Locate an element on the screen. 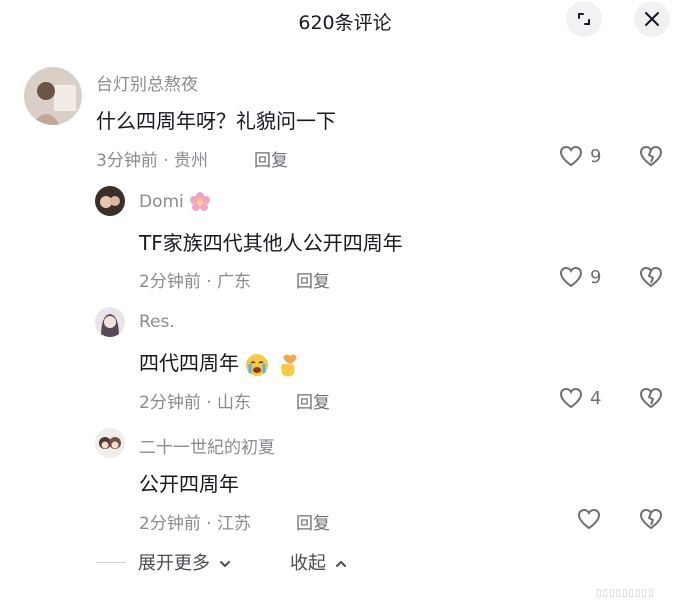  expand-more-replies-button: 展开更多 is located at coordinates (185, 562).